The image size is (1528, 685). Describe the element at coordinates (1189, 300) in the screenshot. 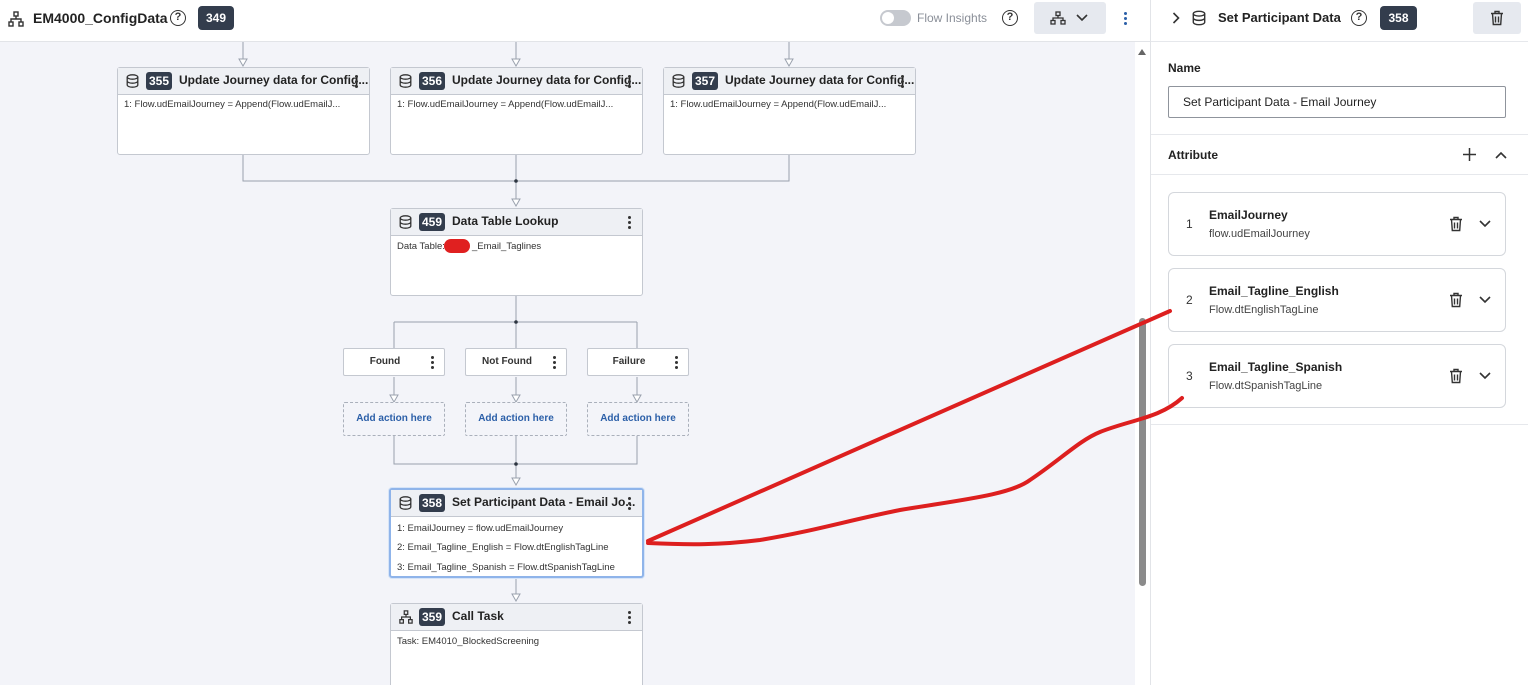

I see `attribute-index: 2` at that location.